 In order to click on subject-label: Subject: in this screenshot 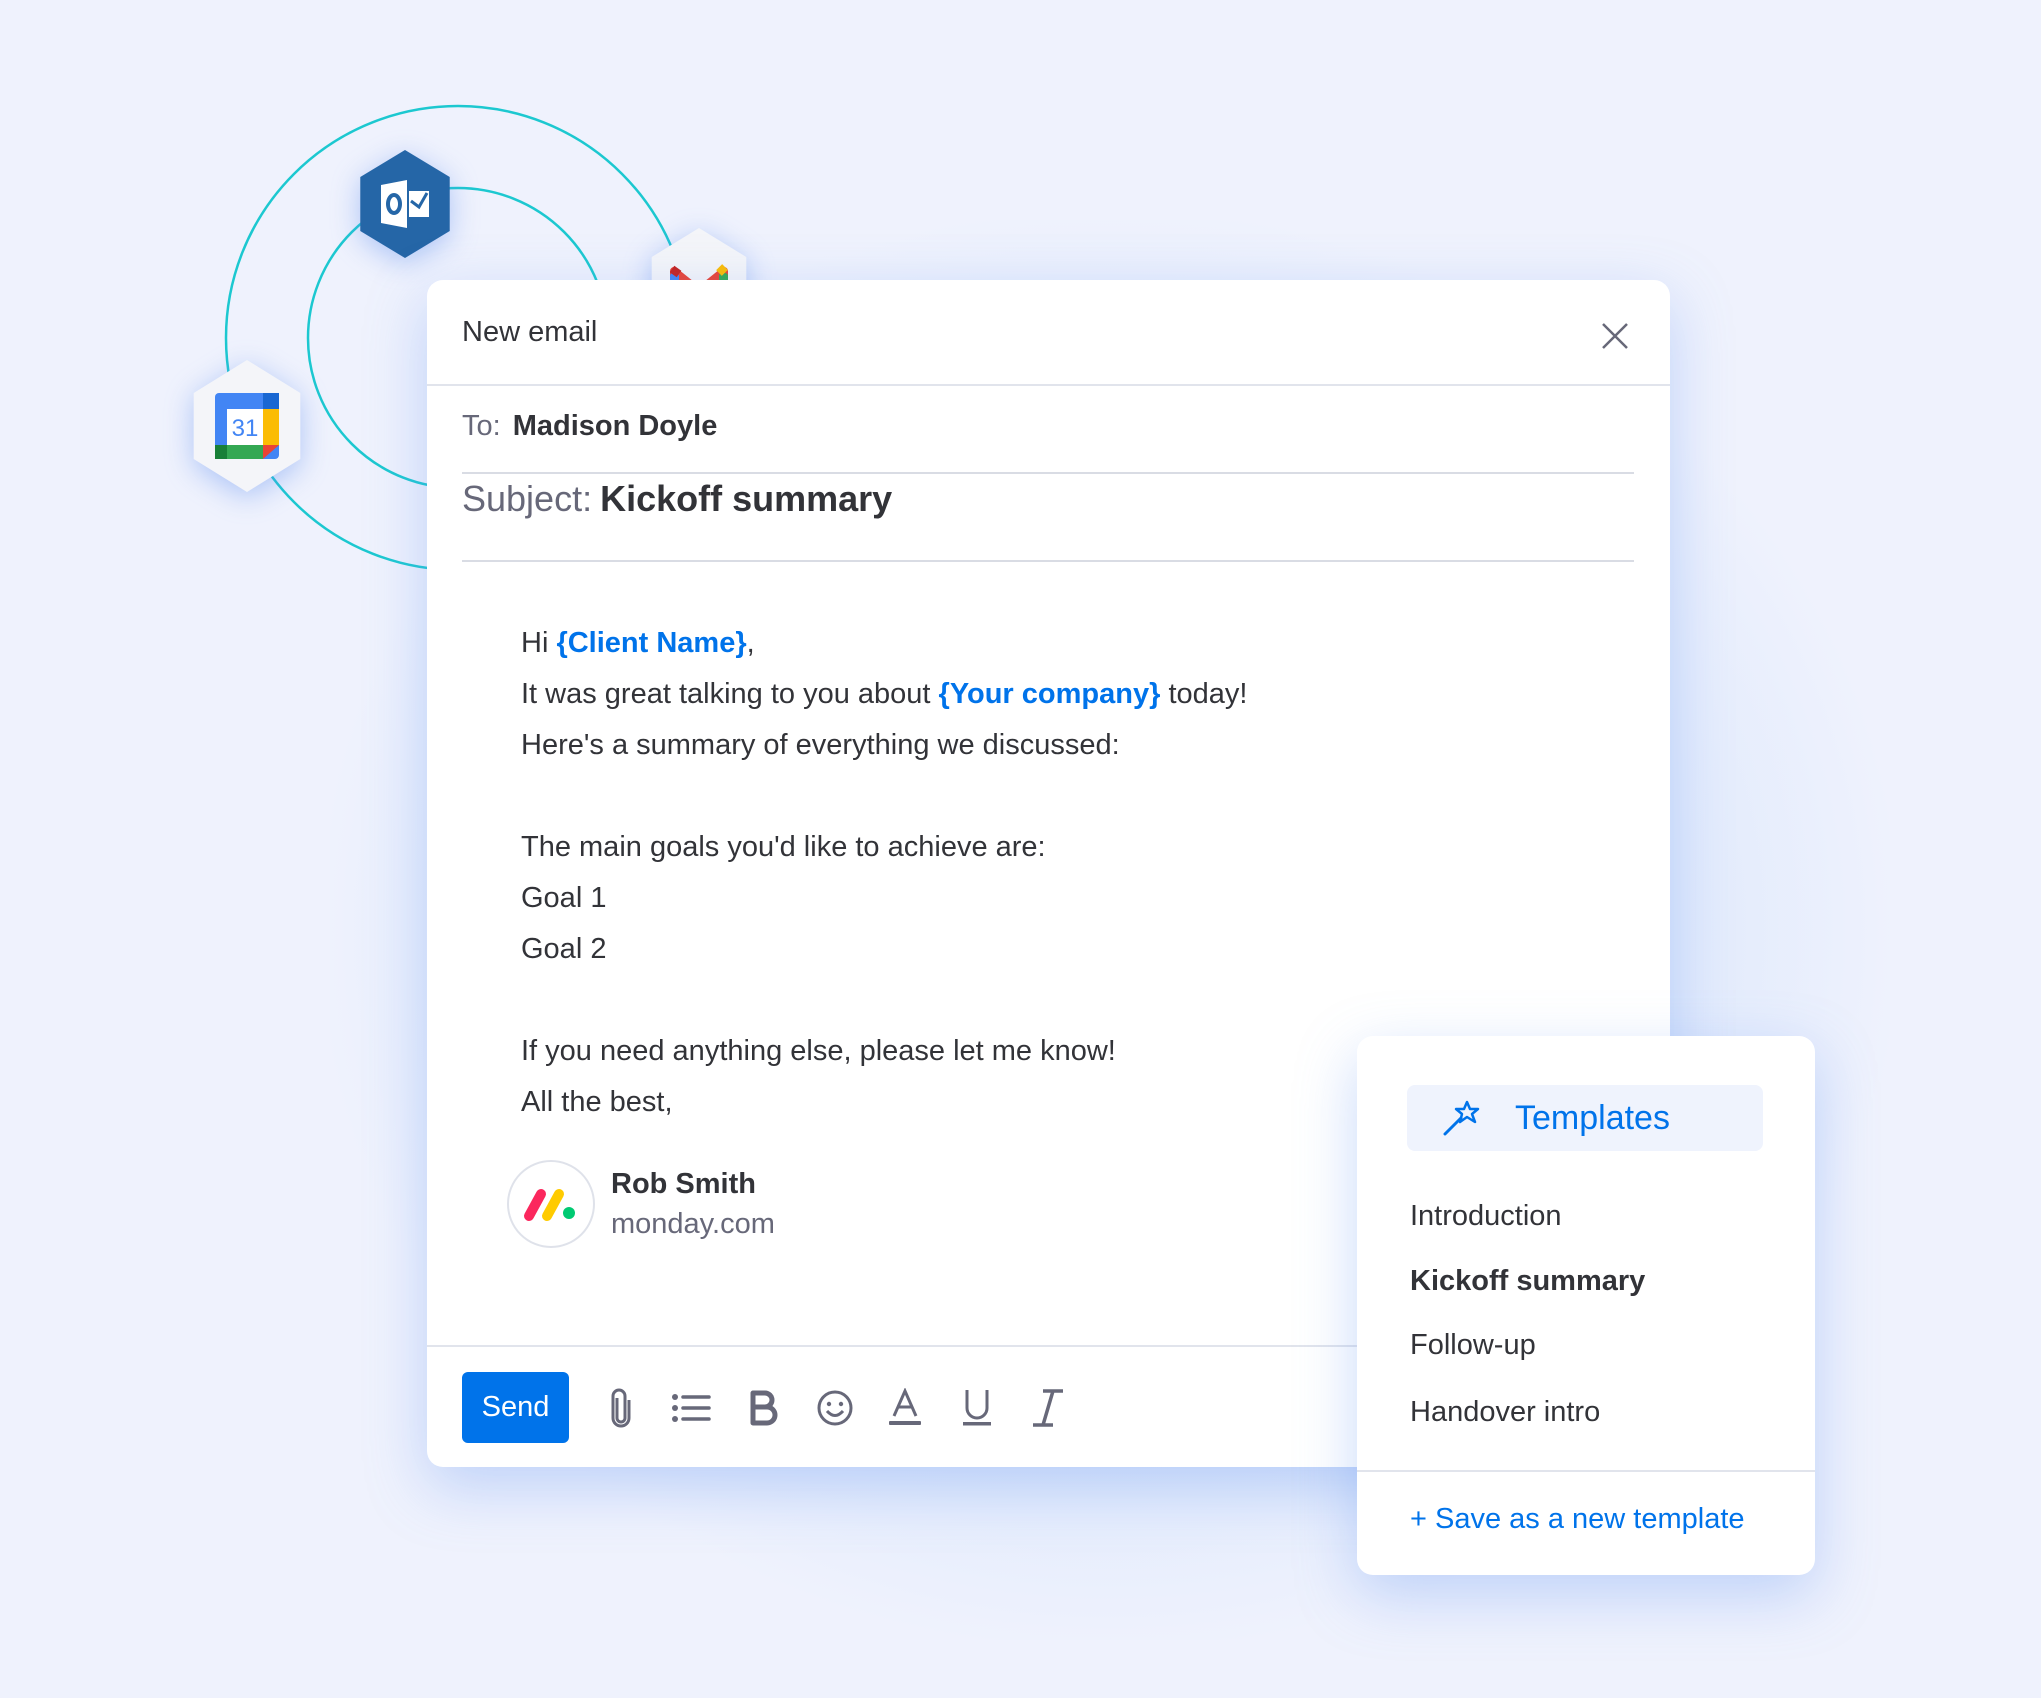, I will do `click(527, 498)`.